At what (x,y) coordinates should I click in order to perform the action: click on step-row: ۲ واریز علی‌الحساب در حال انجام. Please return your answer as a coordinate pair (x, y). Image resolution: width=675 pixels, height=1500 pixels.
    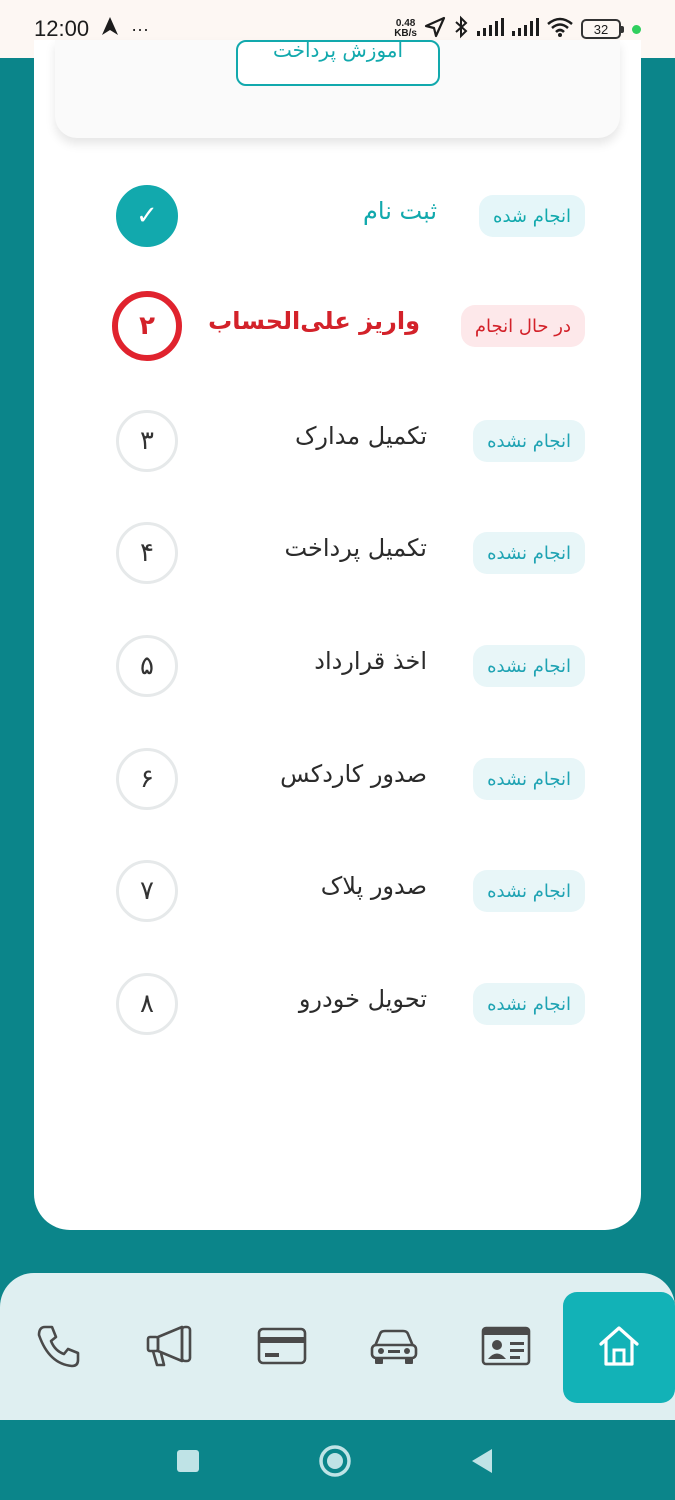
    Looking at the image, I should click on (337, 328).